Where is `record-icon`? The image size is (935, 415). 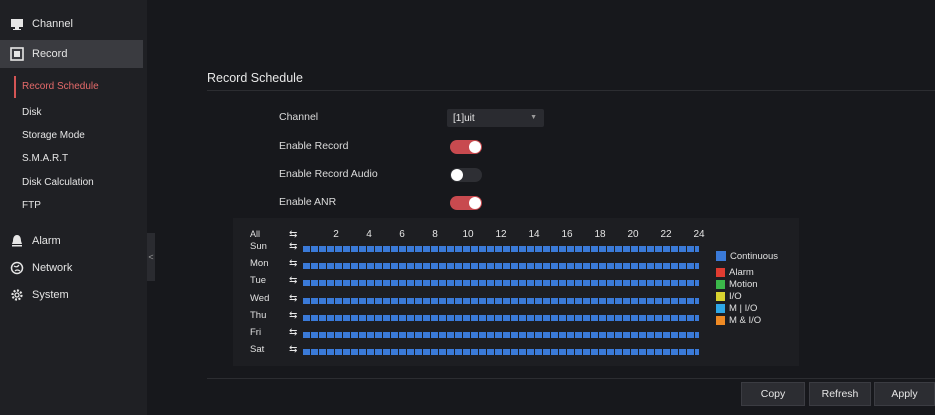
record-icon is located at coordinates (17, 54).